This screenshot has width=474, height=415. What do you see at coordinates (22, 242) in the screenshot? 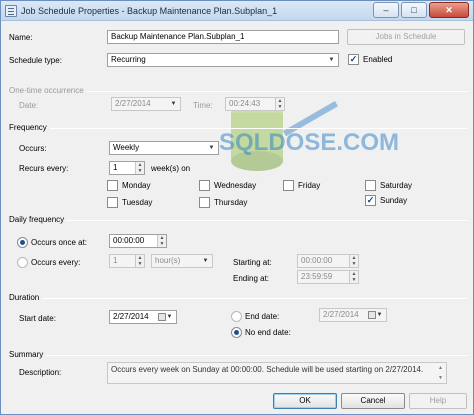
I see `occurs-once-radio` at bounding box center [22, 242].